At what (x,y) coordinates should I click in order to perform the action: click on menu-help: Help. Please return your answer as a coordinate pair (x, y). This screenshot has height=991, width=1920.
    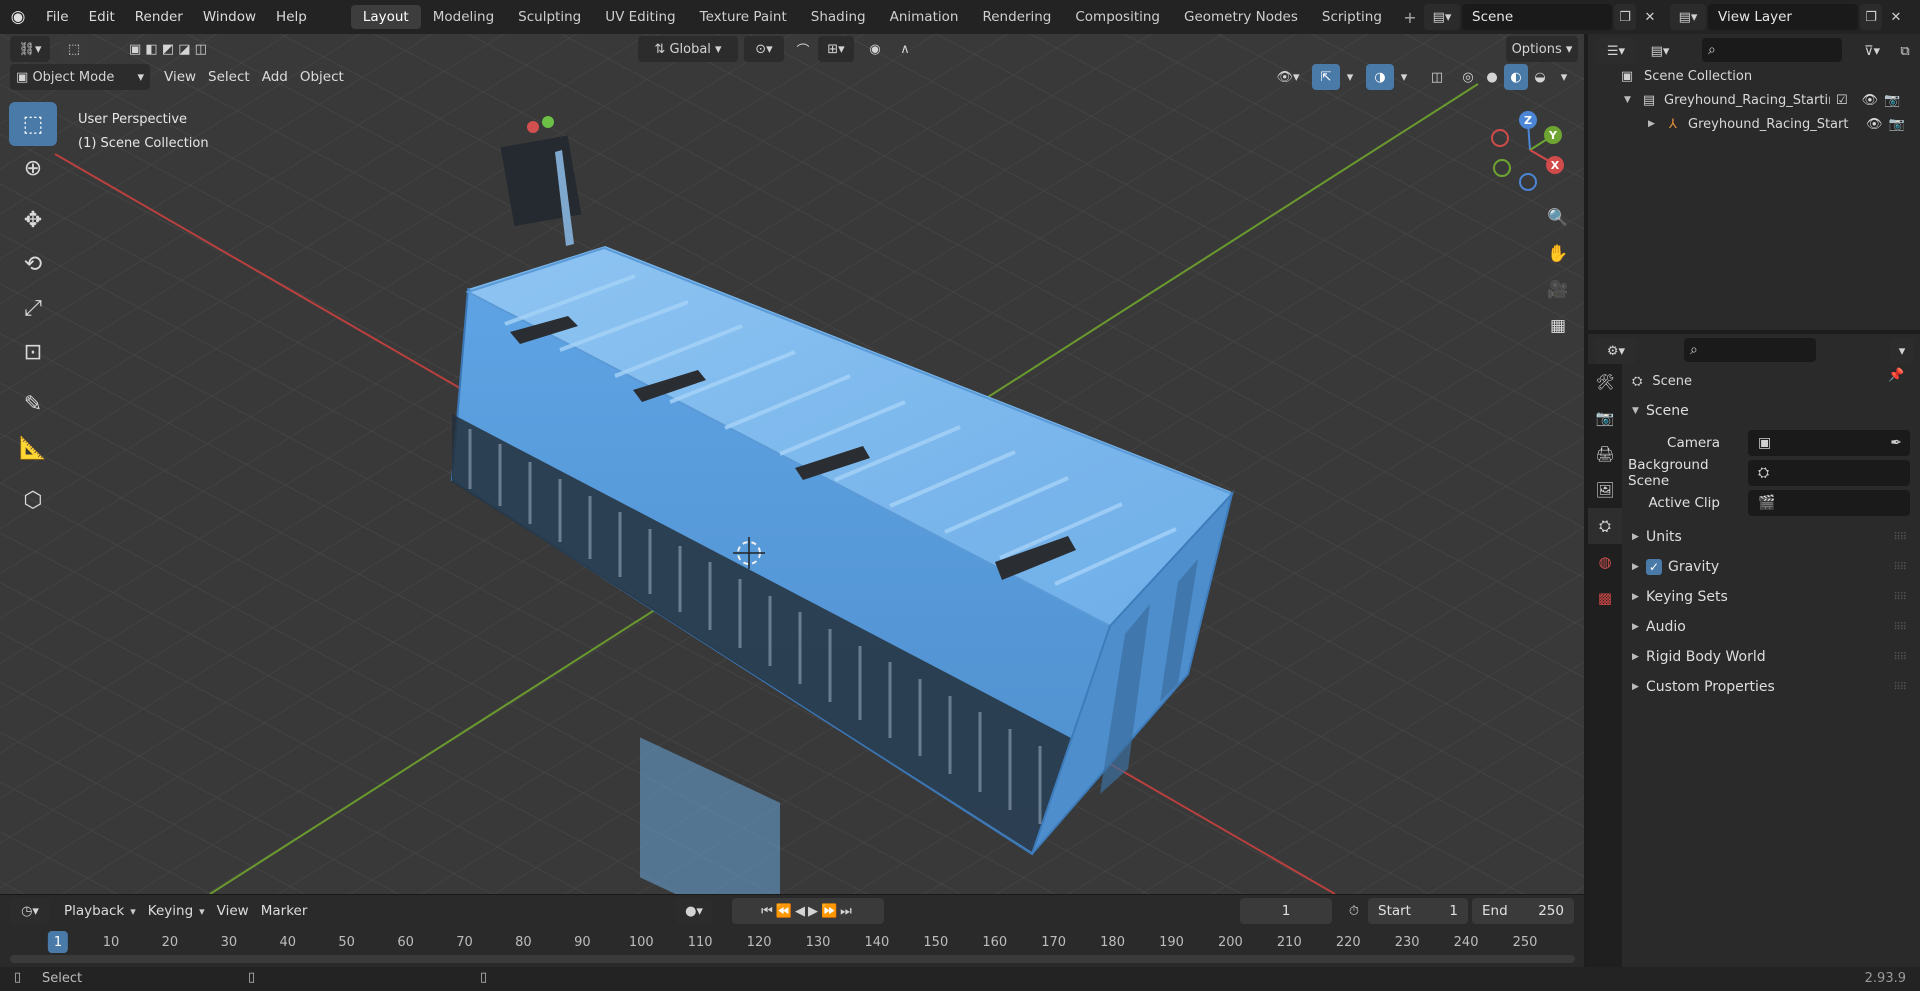
    Looking at the image, I should click on (291, 17).